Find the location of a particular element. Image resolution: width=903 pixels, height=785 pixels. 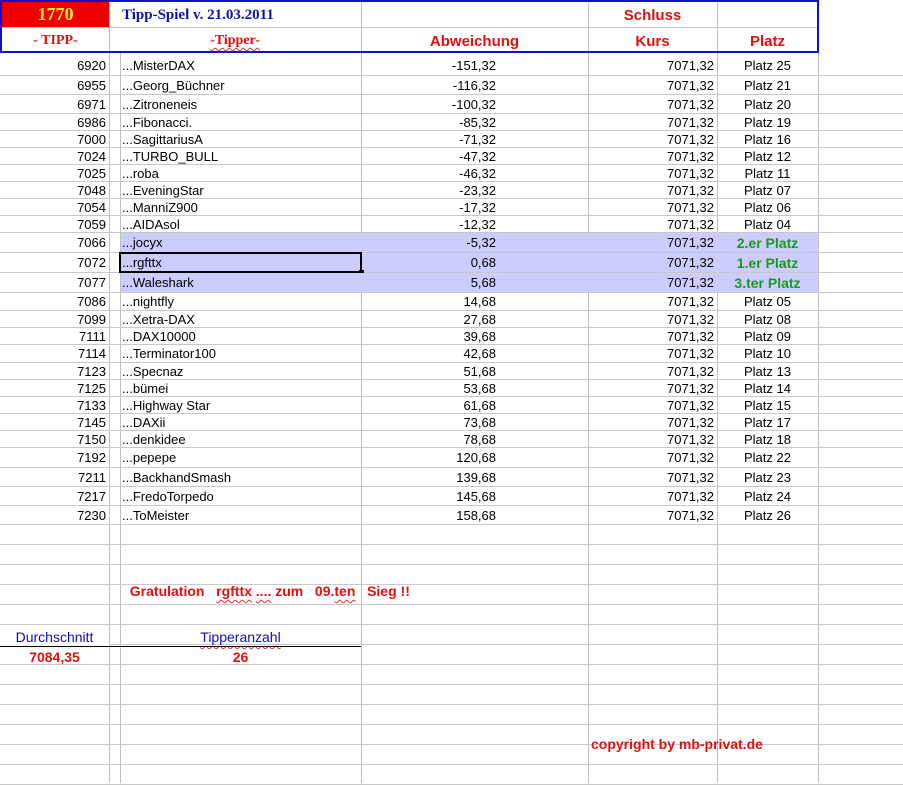

abweichung-cell: -5,32 is located at coordinates (474, 242).